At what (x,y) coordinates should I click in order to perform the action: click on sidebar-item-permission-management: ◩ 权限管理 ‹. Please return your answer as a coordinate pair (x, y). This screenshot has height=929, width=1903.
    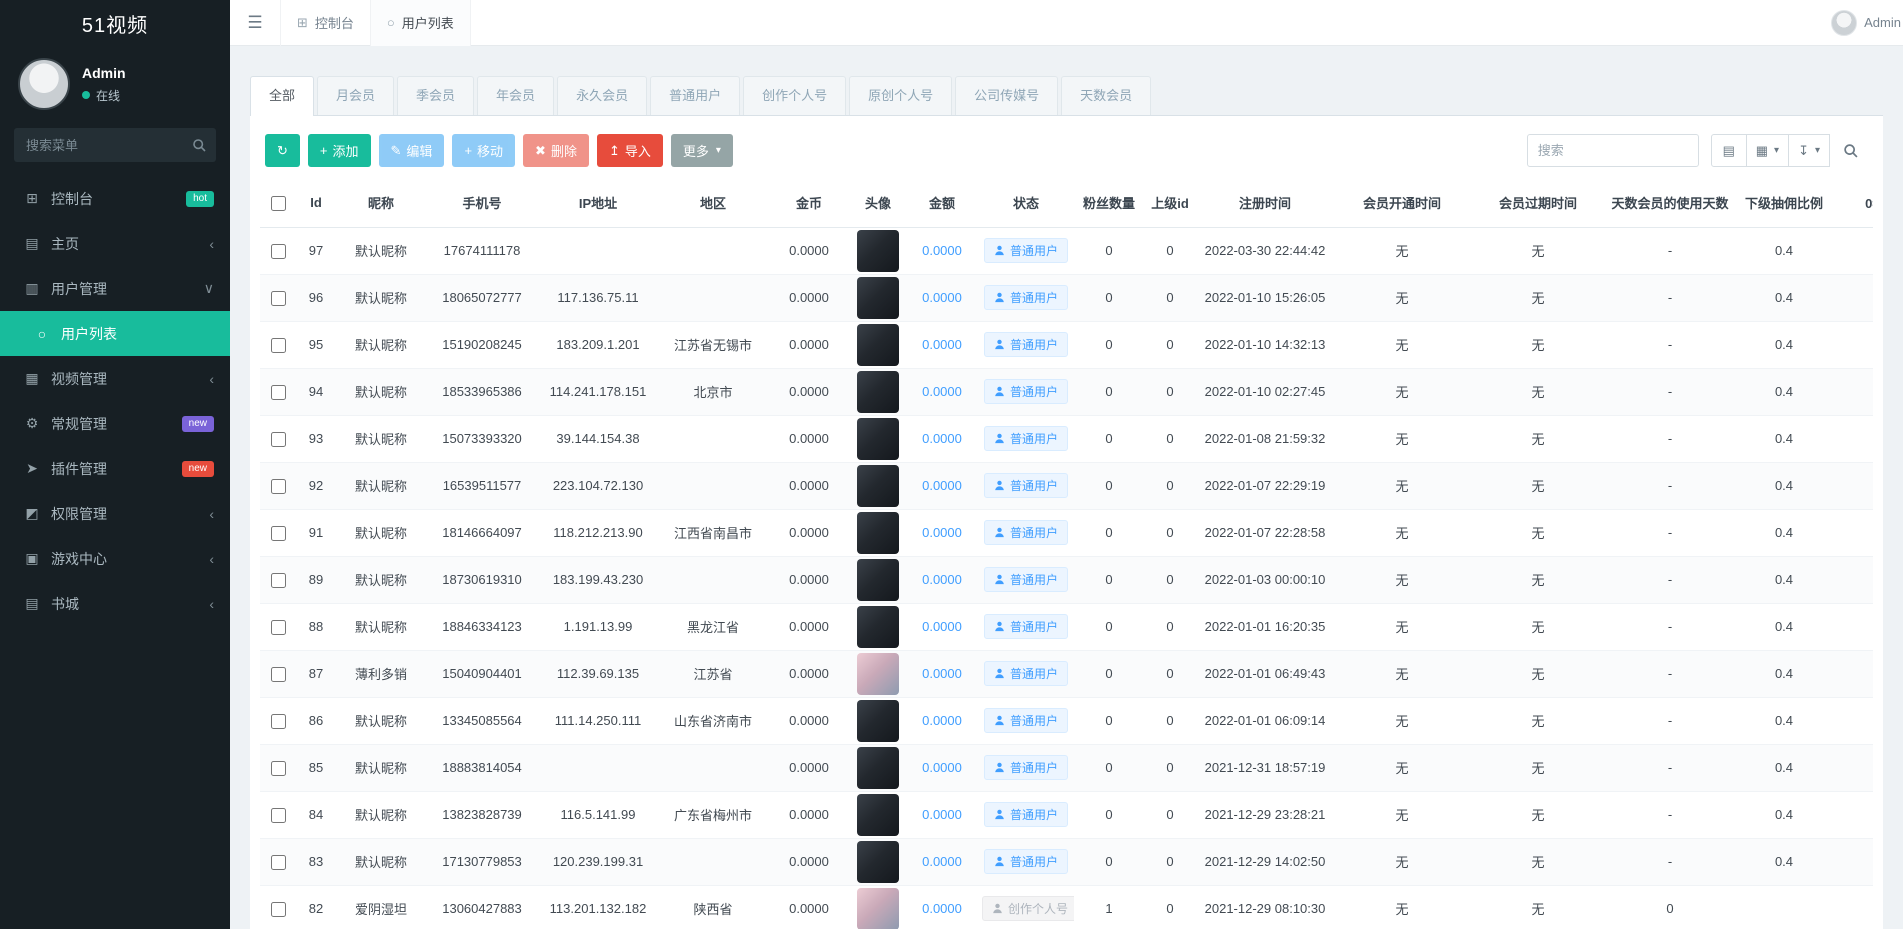
    Looking at the image, I should click on (115, 513).